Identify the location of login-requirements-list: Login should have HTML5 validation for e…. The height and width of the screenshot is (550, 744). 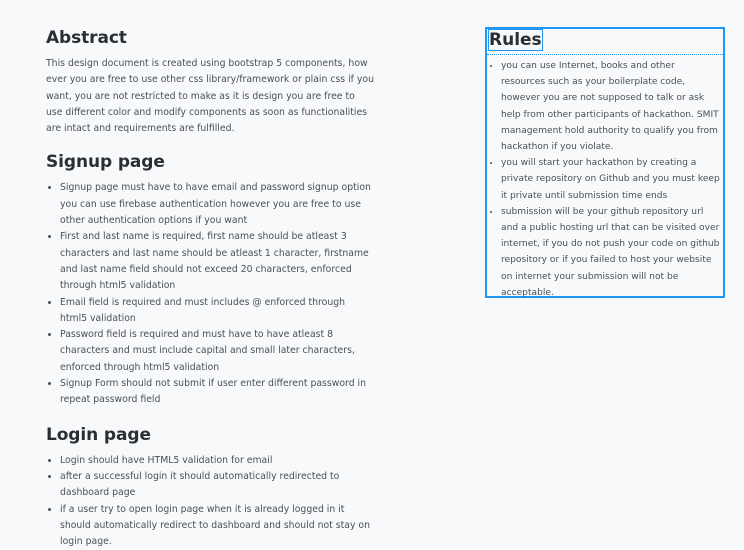
(210, 501).